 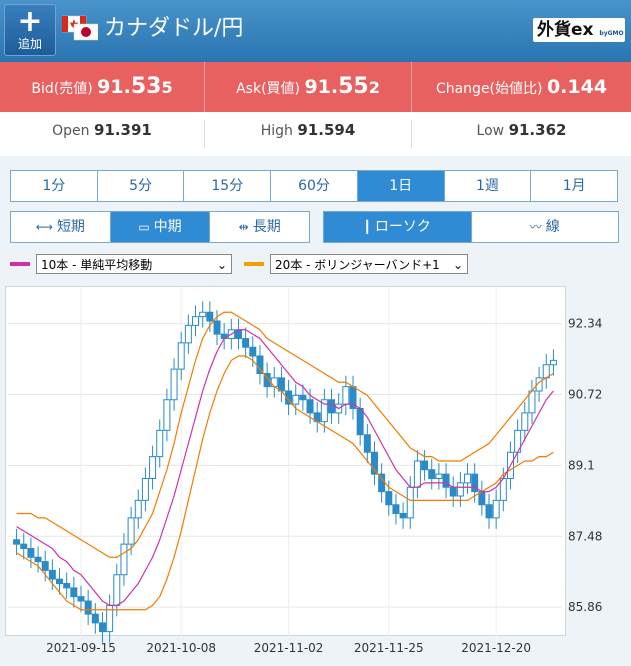 I want to click on ma-select: 10本 - 単純平均移動 ⌄, so click(x=134, y=264).